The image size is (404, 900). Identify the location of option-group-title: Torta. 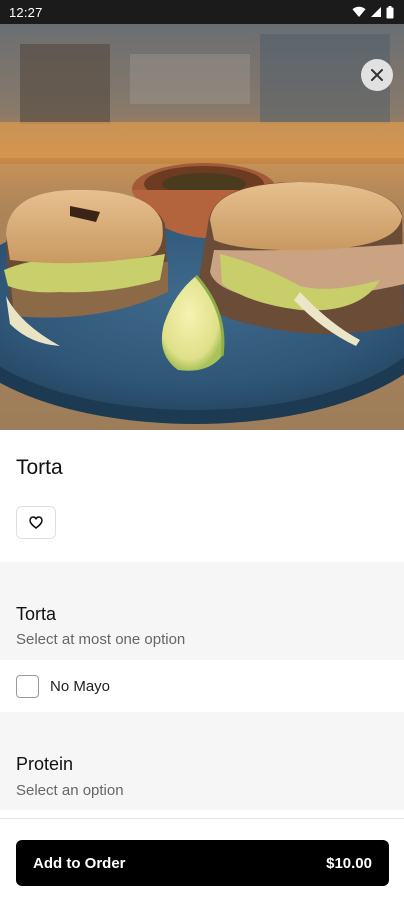
(36, 614).